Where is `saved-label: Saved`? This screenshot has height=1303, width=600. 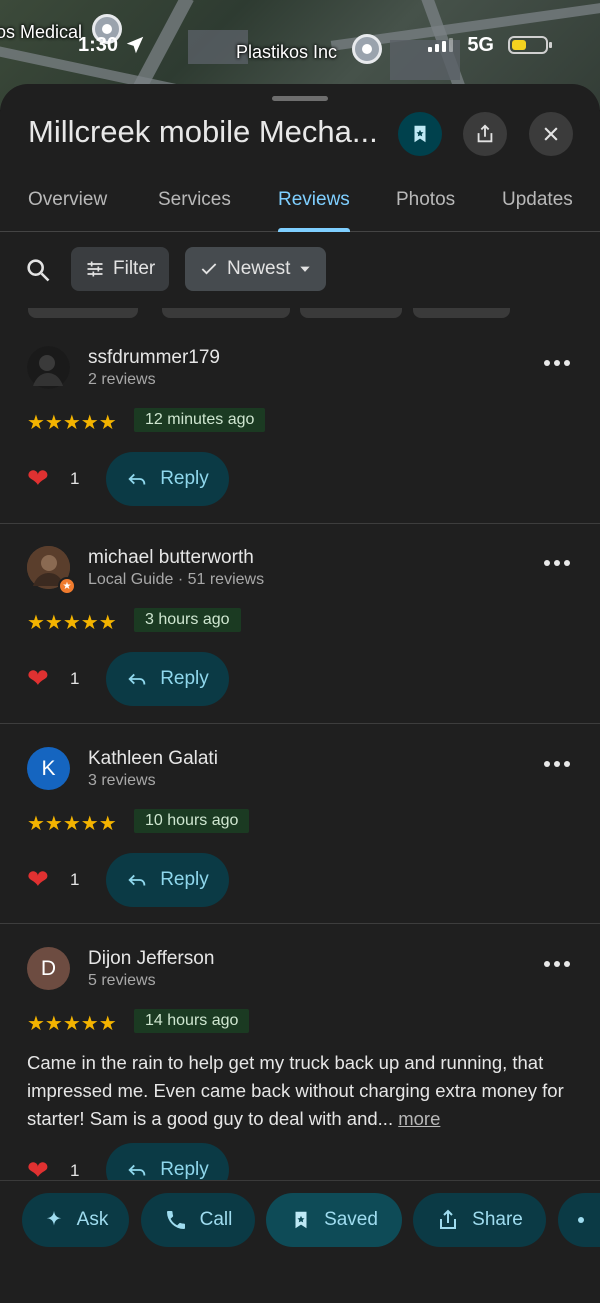
saved-label: Saved is located at coordinates (351, 1219).